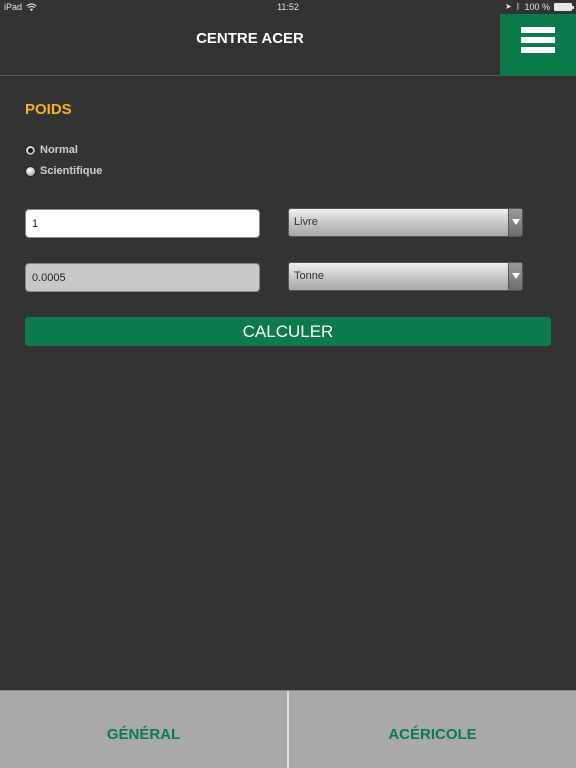 This screenshot has height=768, width=576. What do you see at coordinates (30, 171) in the screenshot?
I see `radio-unchecked-icon` at bounding box center [30, 171].